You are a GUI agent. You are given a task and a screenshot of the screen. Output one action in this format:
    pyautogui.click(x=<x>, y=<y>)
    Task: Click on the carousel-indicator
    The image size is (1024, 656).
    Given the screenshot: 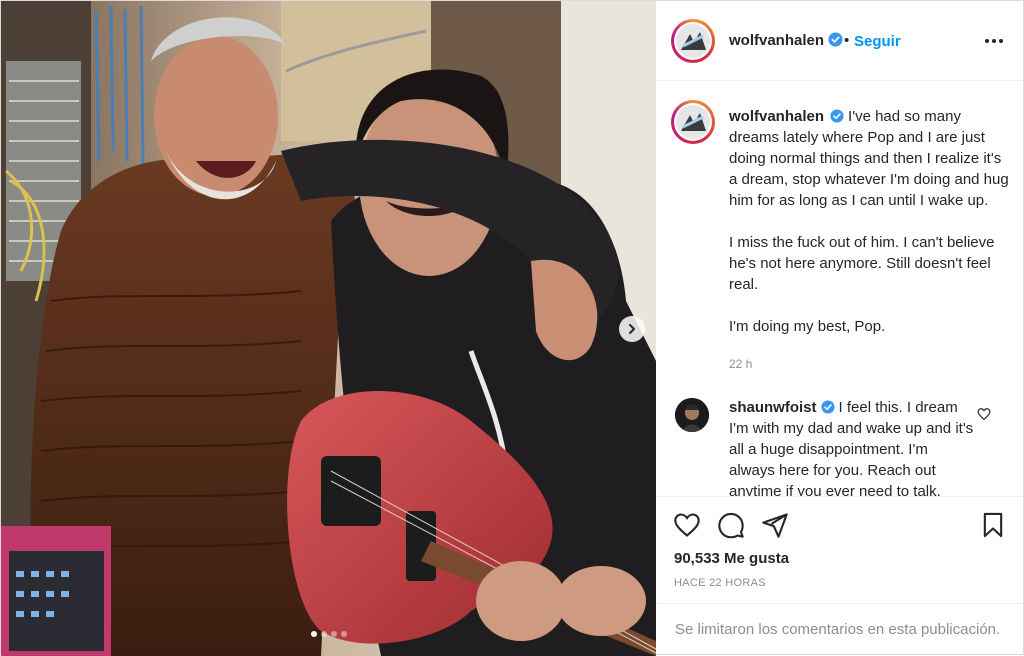 What is the action you would take?
    pyautogui.click(x=328, y=634)
    